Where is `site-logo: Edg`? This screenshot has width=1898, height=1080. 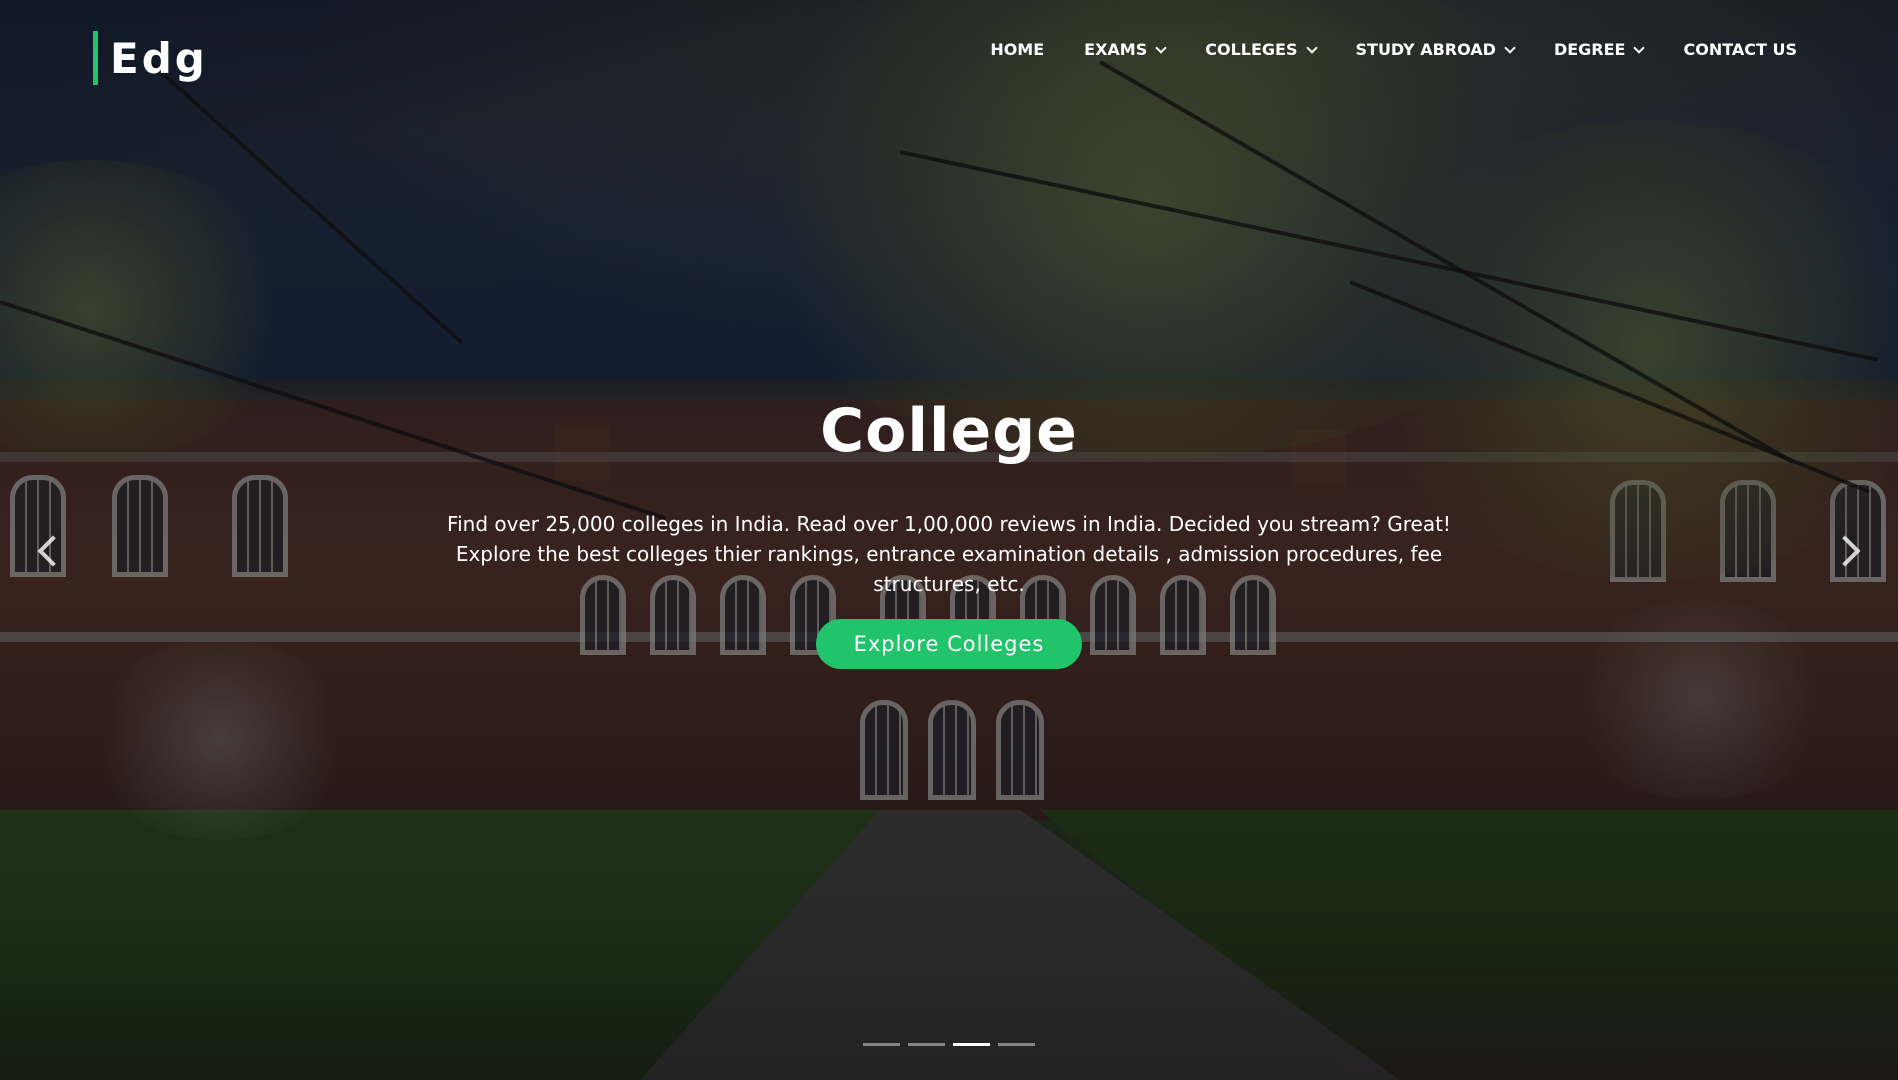 site-logo: Edg is located at coordinates (150, 58).